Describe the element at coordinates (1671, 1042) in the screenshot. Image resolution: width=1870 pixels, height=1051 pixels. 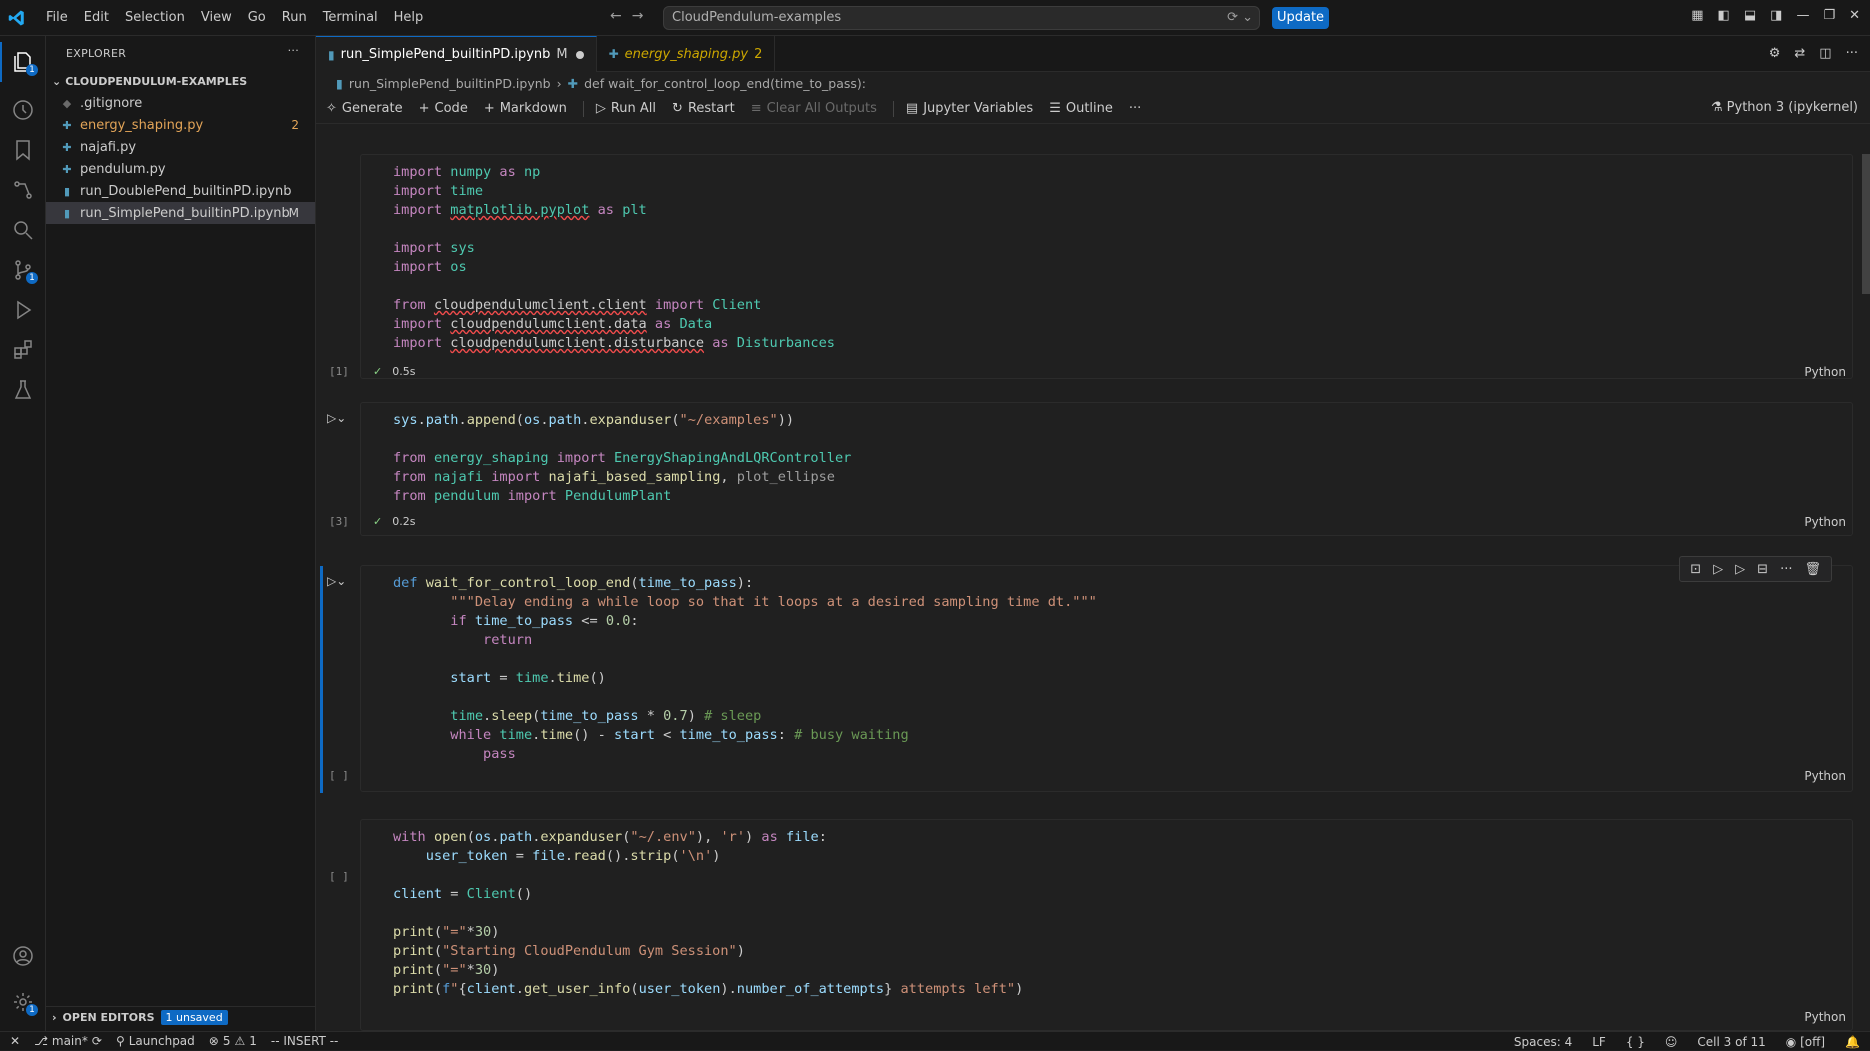
I see `copilot-icon: ☺` at that location.